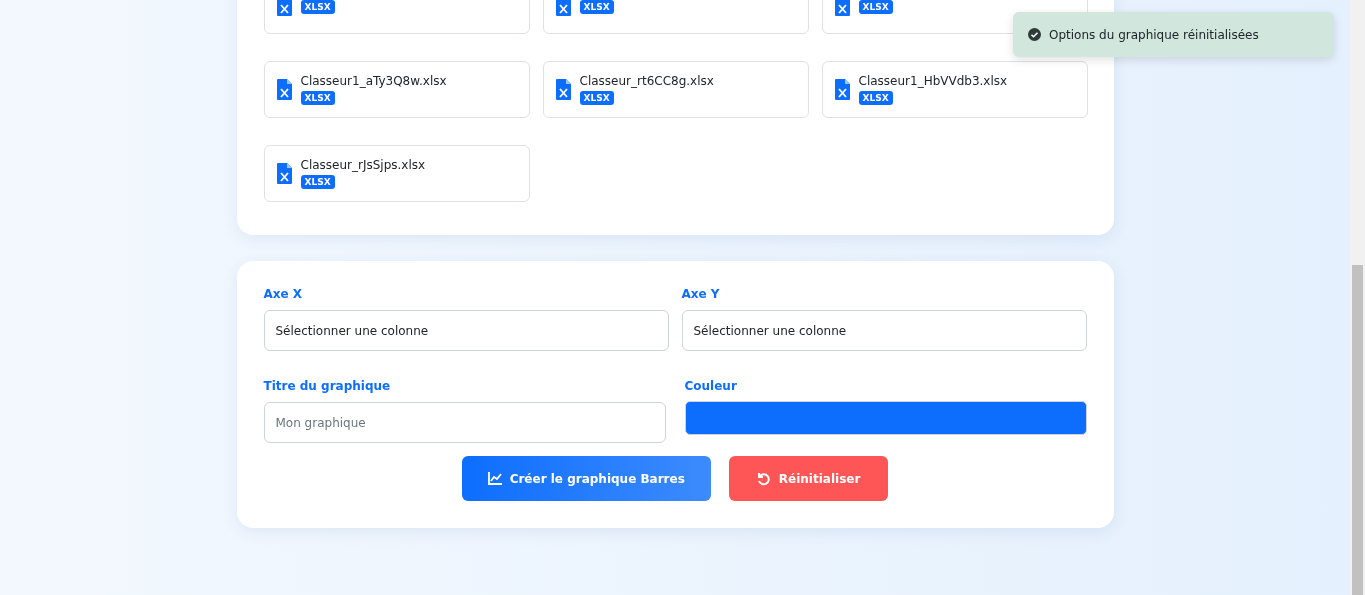  What do you see at coordinates (586, 478) in the screenshot?
I see `create-chart-button: Créer le graphique Barres` at bounding box center [586, 478].